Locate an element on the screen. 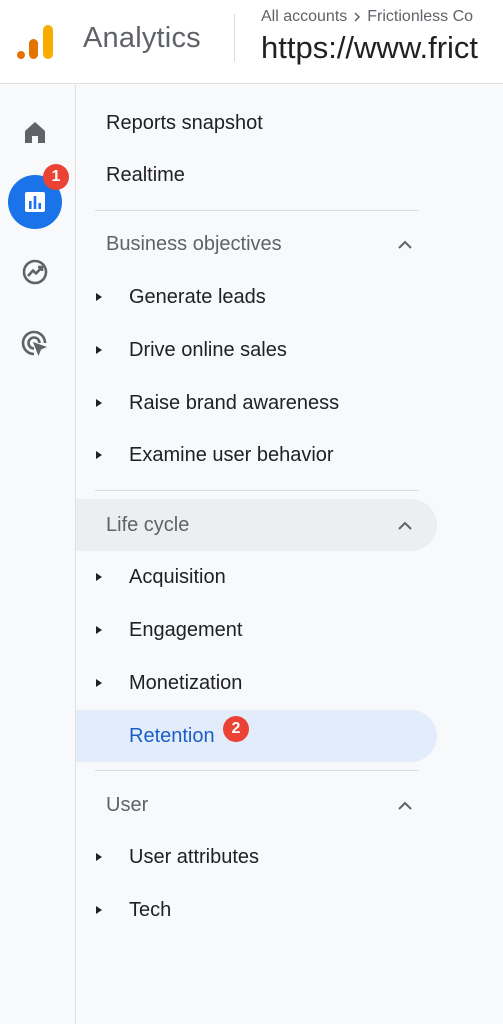  nav-item-label: Monetization is located at coordinates (186, 682).